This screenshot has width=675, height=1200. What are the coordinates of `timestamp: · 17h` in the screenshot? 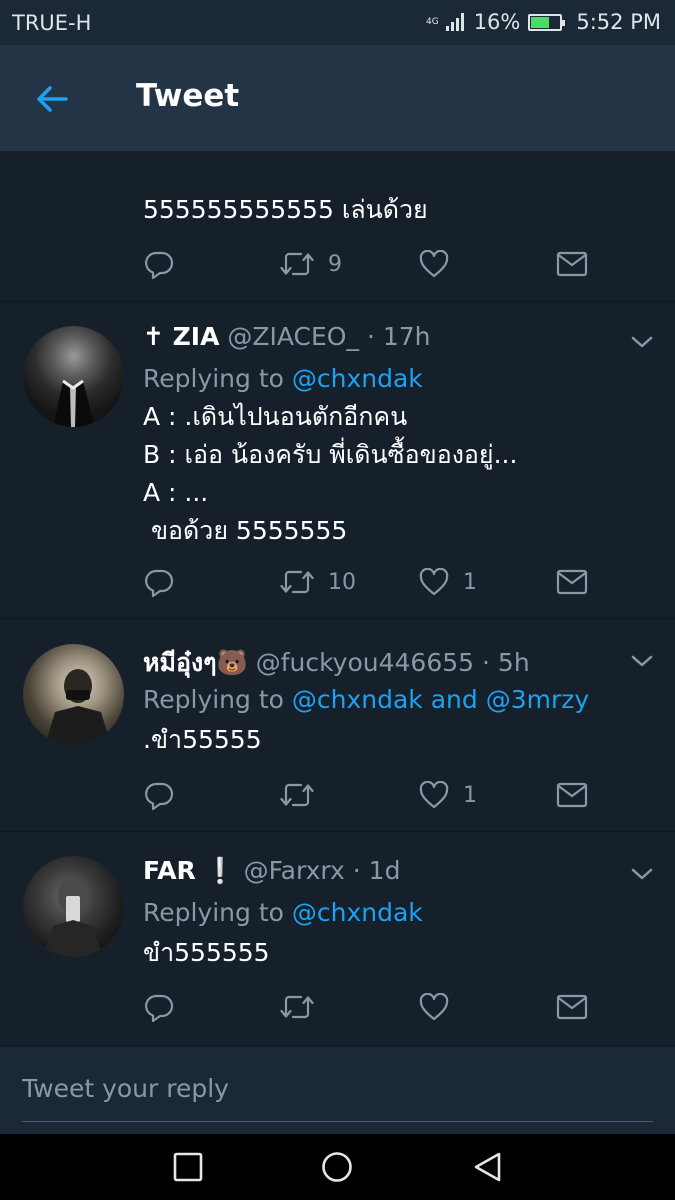 It's located at (398, 336).